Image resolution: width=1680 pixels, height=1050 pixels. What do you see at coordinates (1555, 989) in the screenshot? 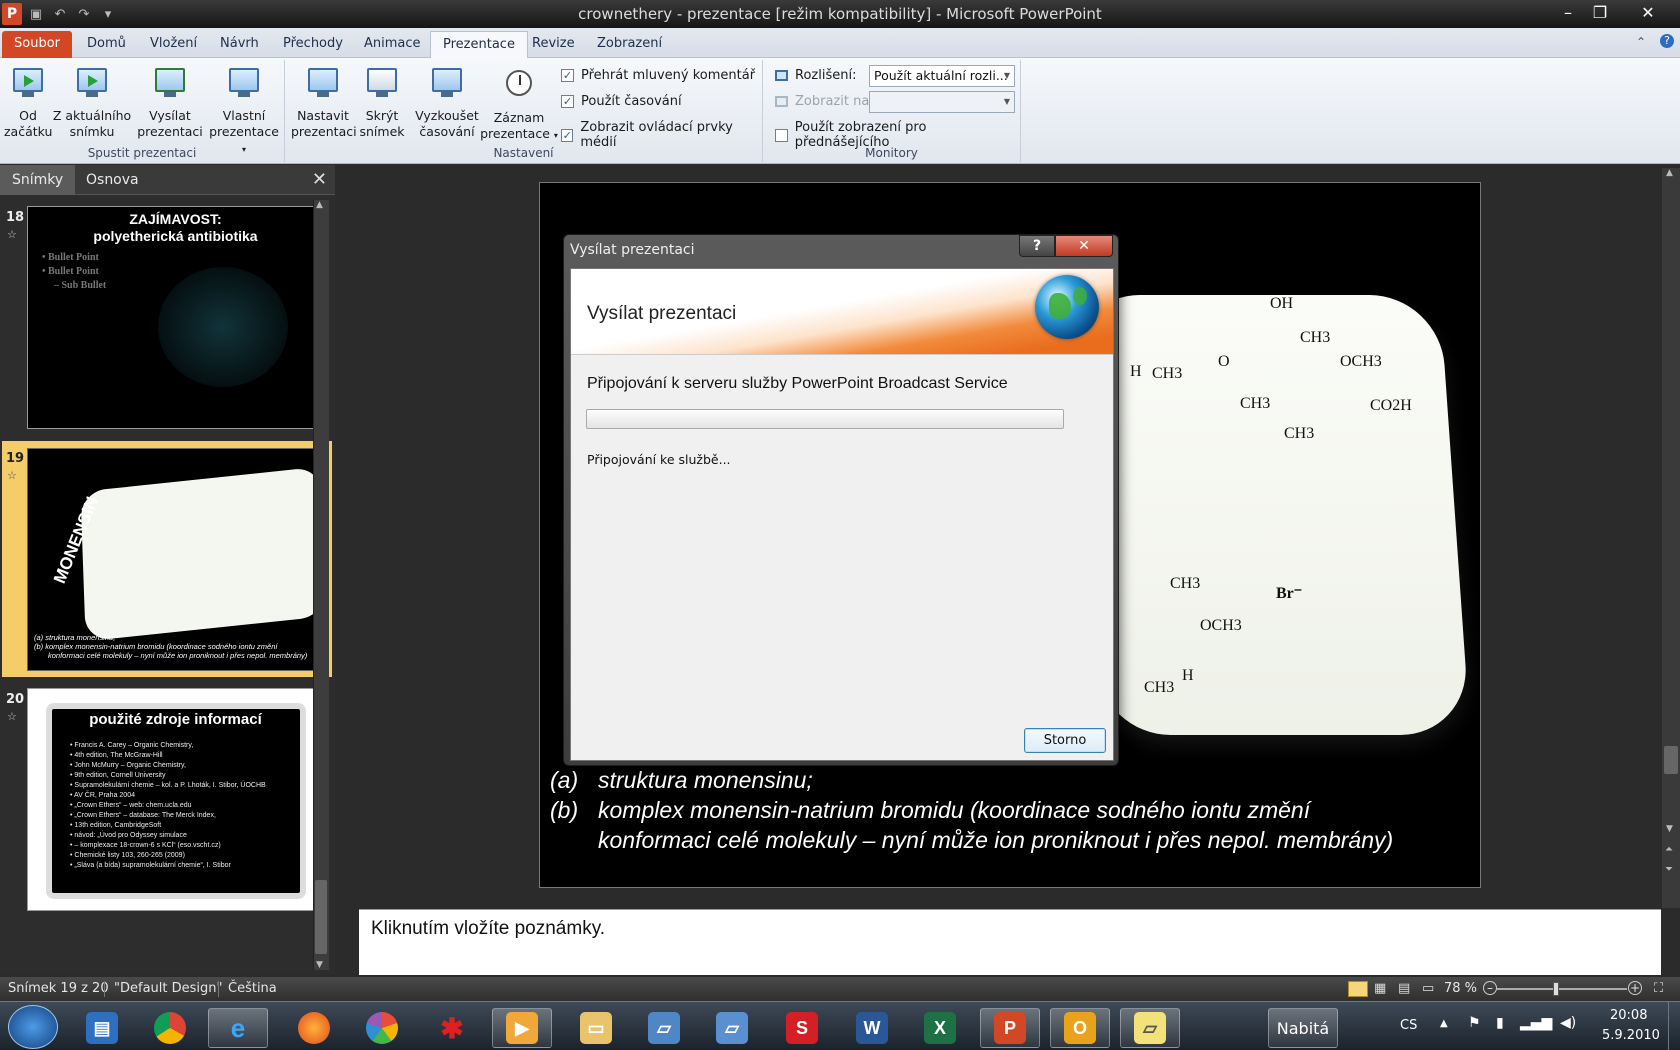
I see `zoom-slider-thumb` at bounding box center [1555, 989].